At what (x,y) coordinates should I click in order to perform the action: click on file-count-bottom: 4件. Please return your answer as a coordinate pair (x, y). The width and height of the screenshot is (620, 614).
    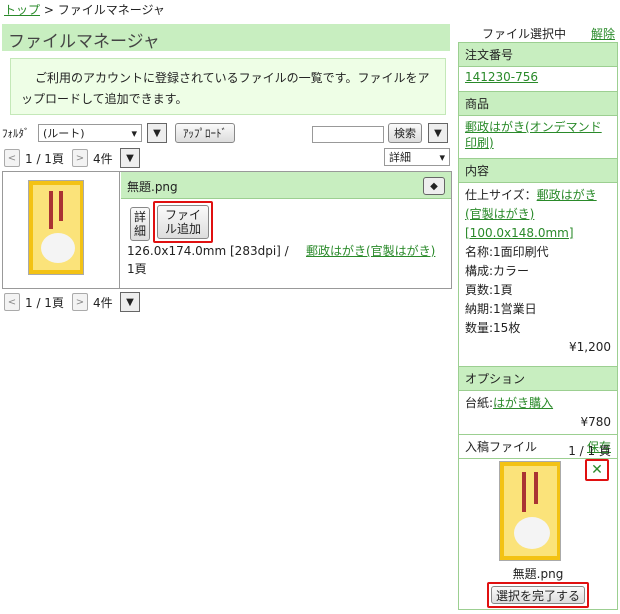
    Looking at the image, I should click on (103, 303).